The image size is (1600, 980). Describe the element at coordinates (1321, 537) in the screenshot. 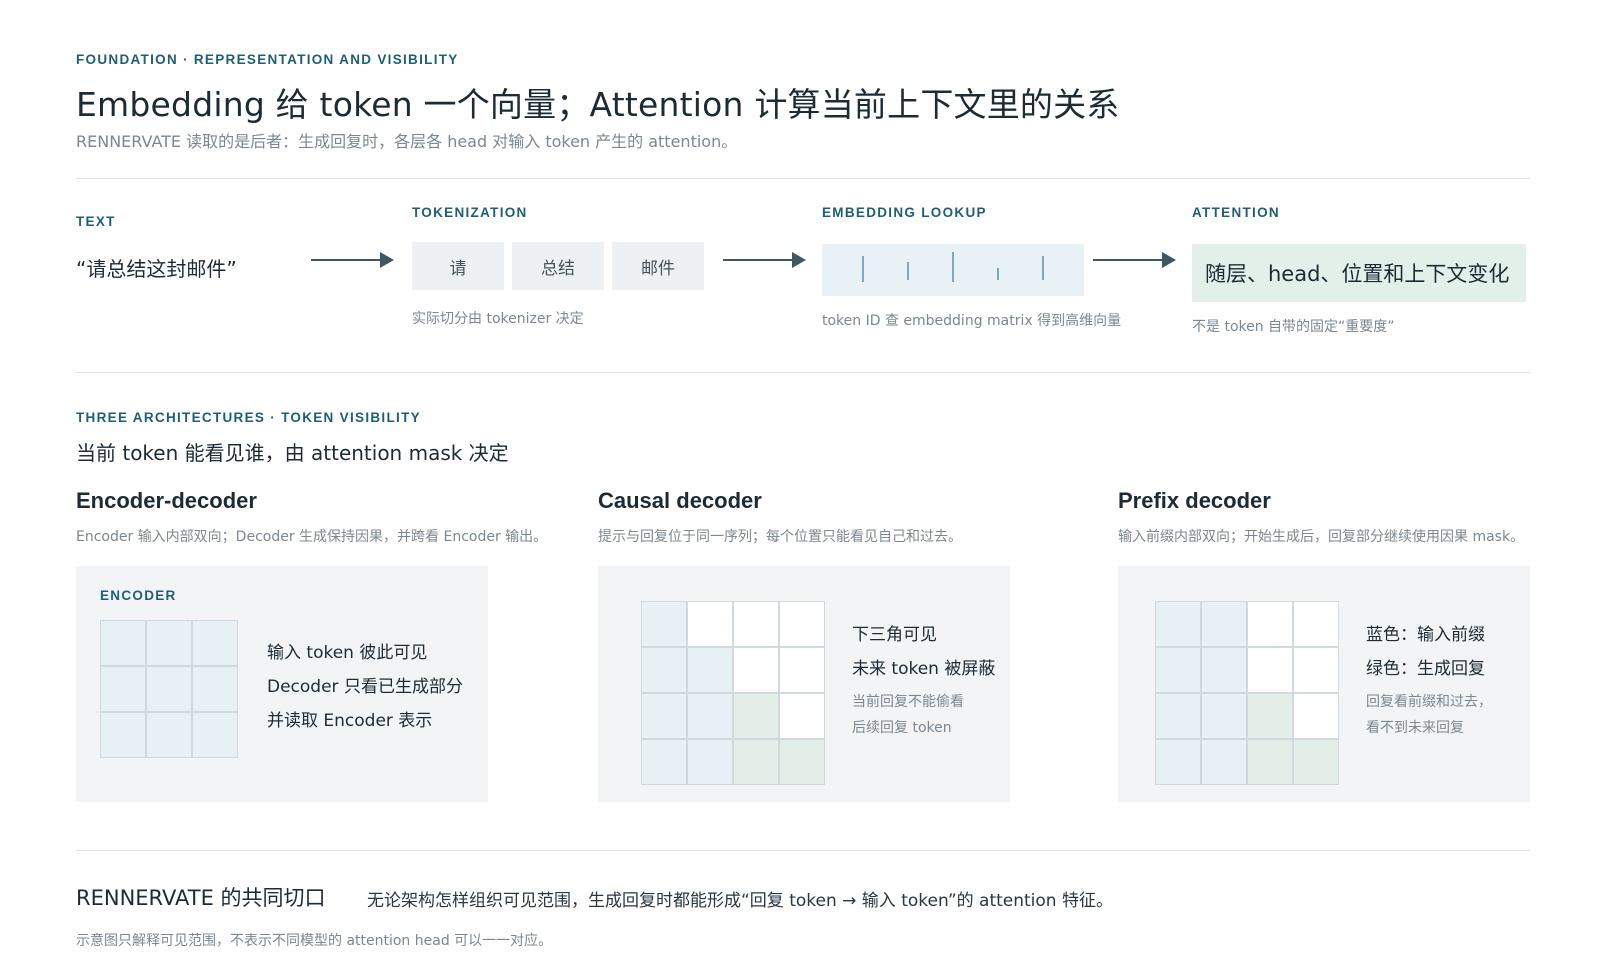

I see `prefix-decoder-desc: 输入前缀内部双向；开始生成后，回复部分继续使用因果 mask。` at that location.